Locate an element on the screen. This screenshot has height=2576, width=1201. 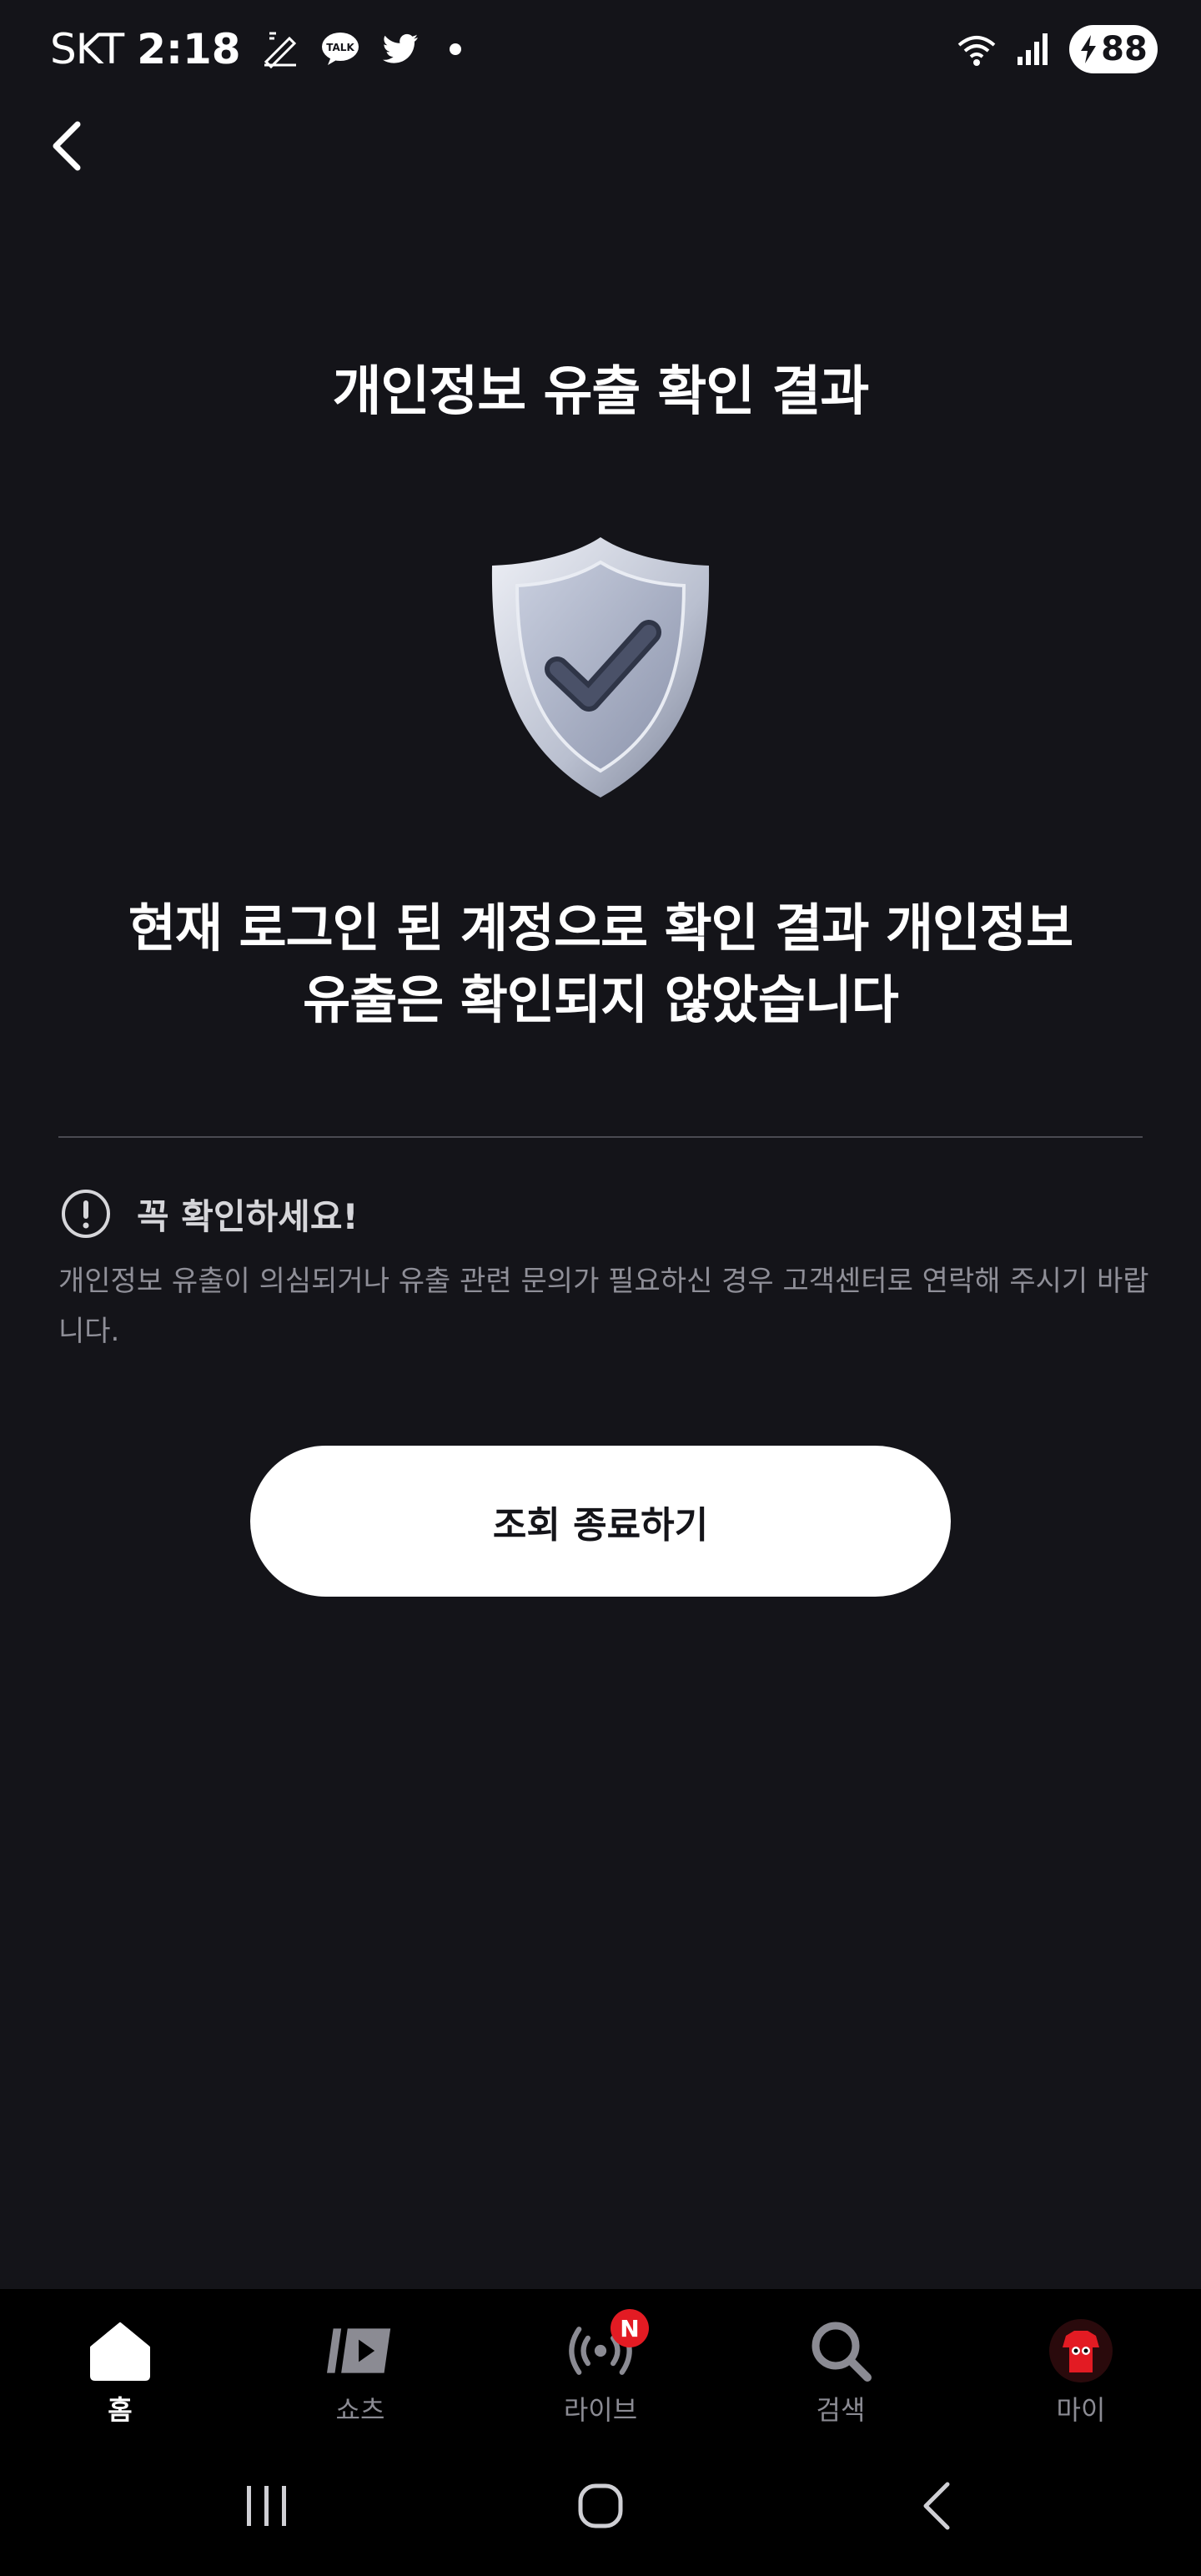
nav-item-shorts: 쇼츠 is located at coordinates (360, 2360).